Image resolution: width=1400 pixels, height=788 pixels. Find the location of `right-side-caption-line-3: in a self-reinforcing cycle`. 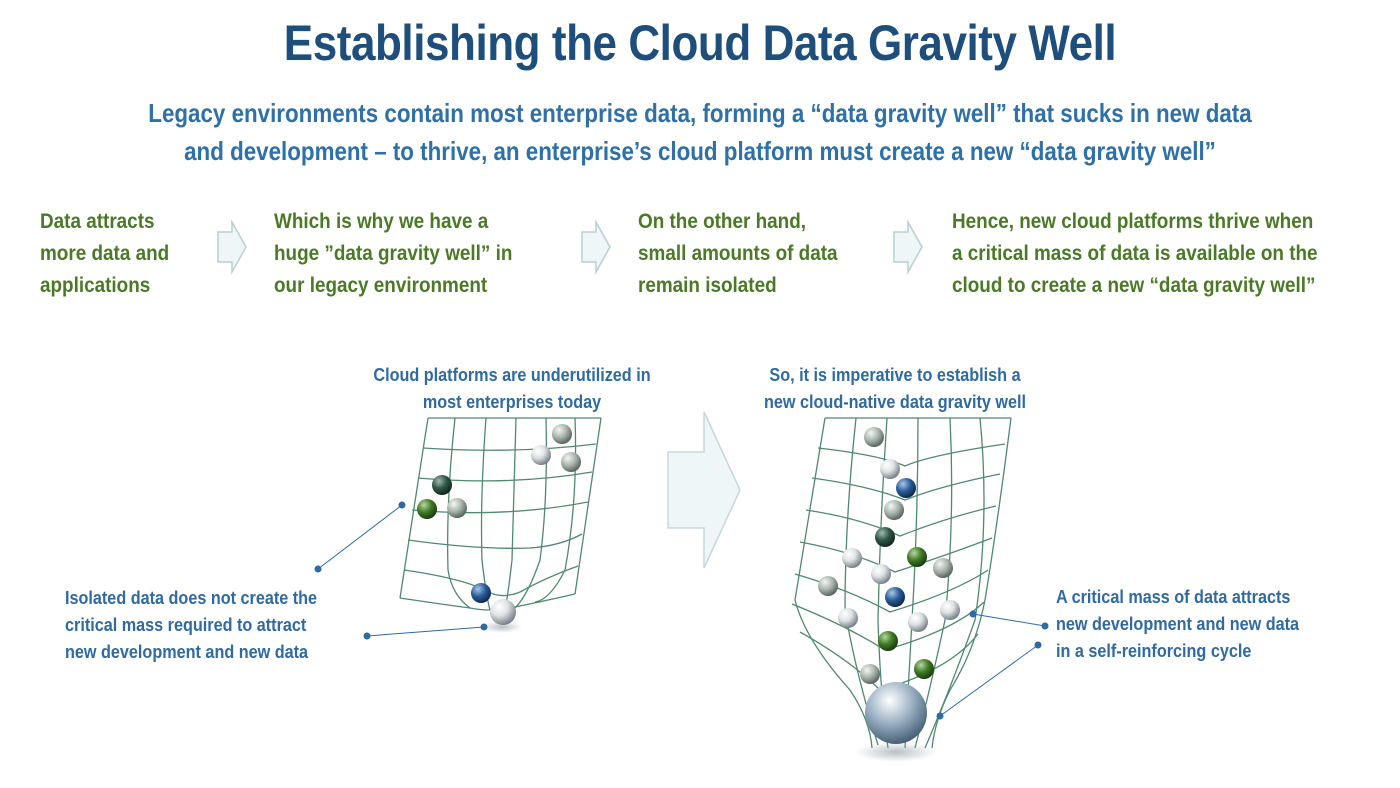

right-side-caption-line-3: in a self-reinforcing cycle is located at coordinates (1154, 651).